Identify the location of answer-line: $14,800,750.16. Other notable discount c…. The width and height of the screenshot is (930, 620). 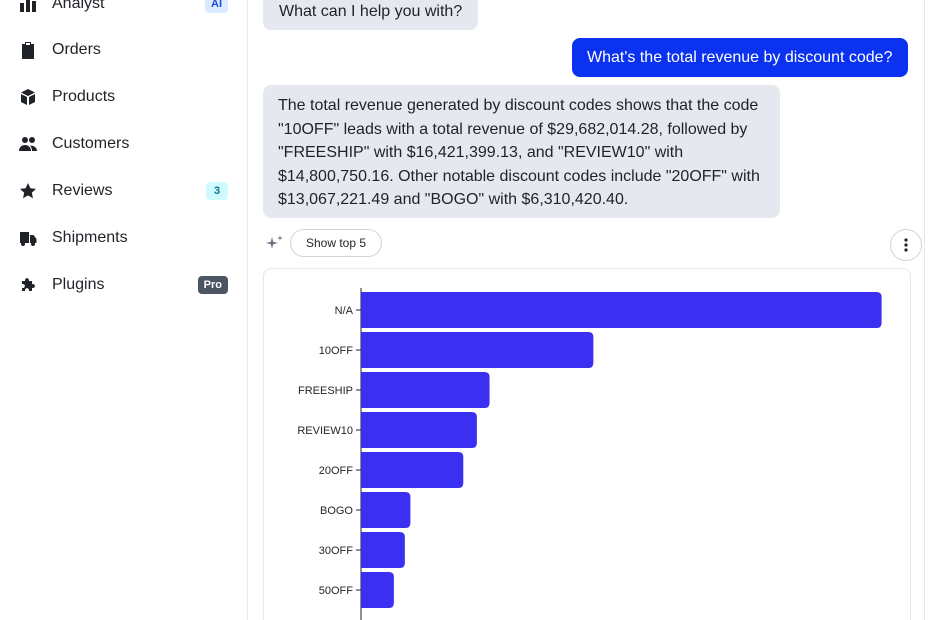
(519, 176).